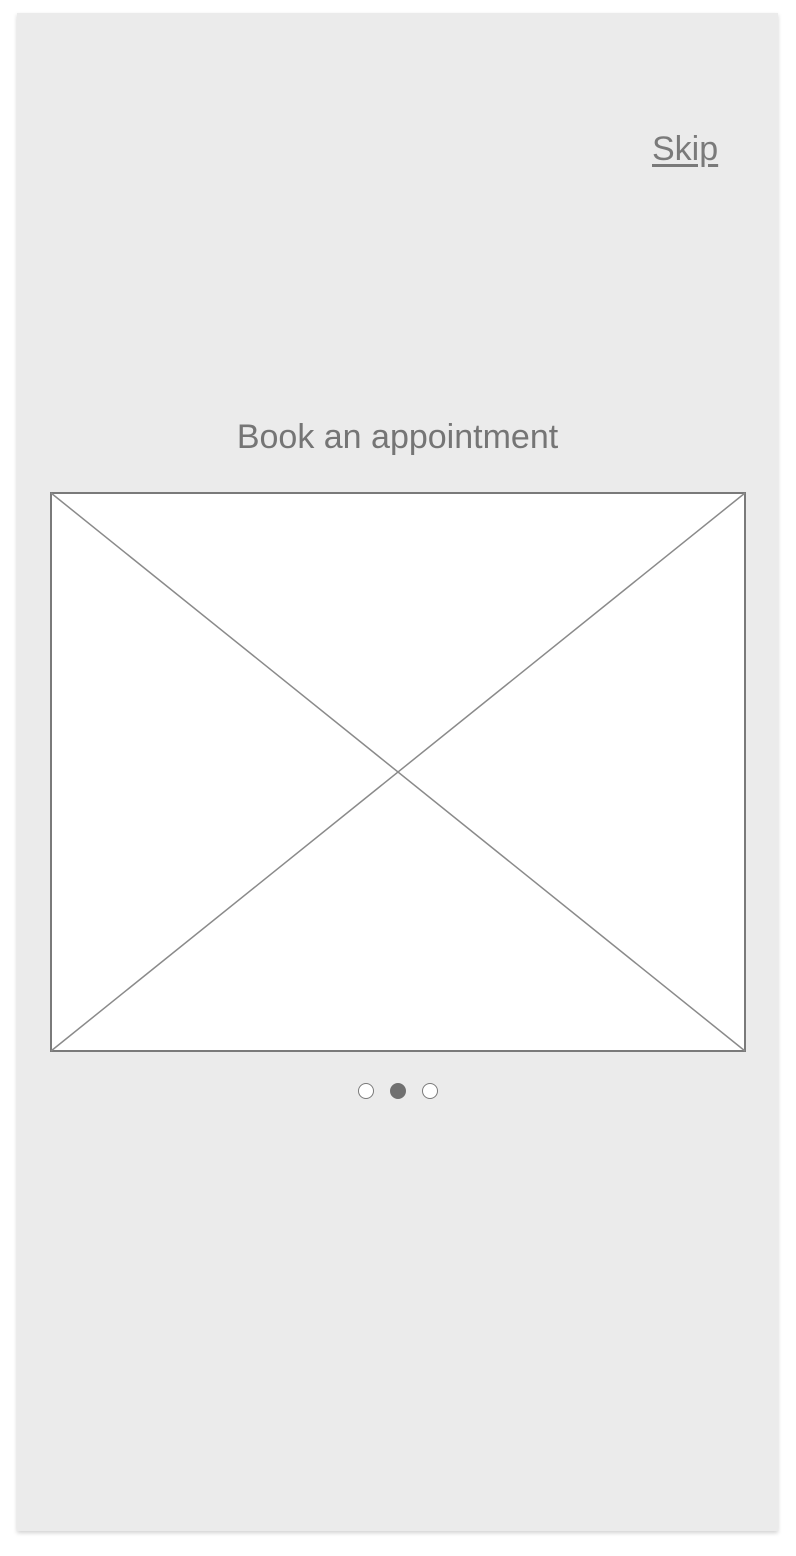  Describe the element at coordinates (397, 437) in the screenshot. I see `onboarding-title: Book an appointment` at that location.